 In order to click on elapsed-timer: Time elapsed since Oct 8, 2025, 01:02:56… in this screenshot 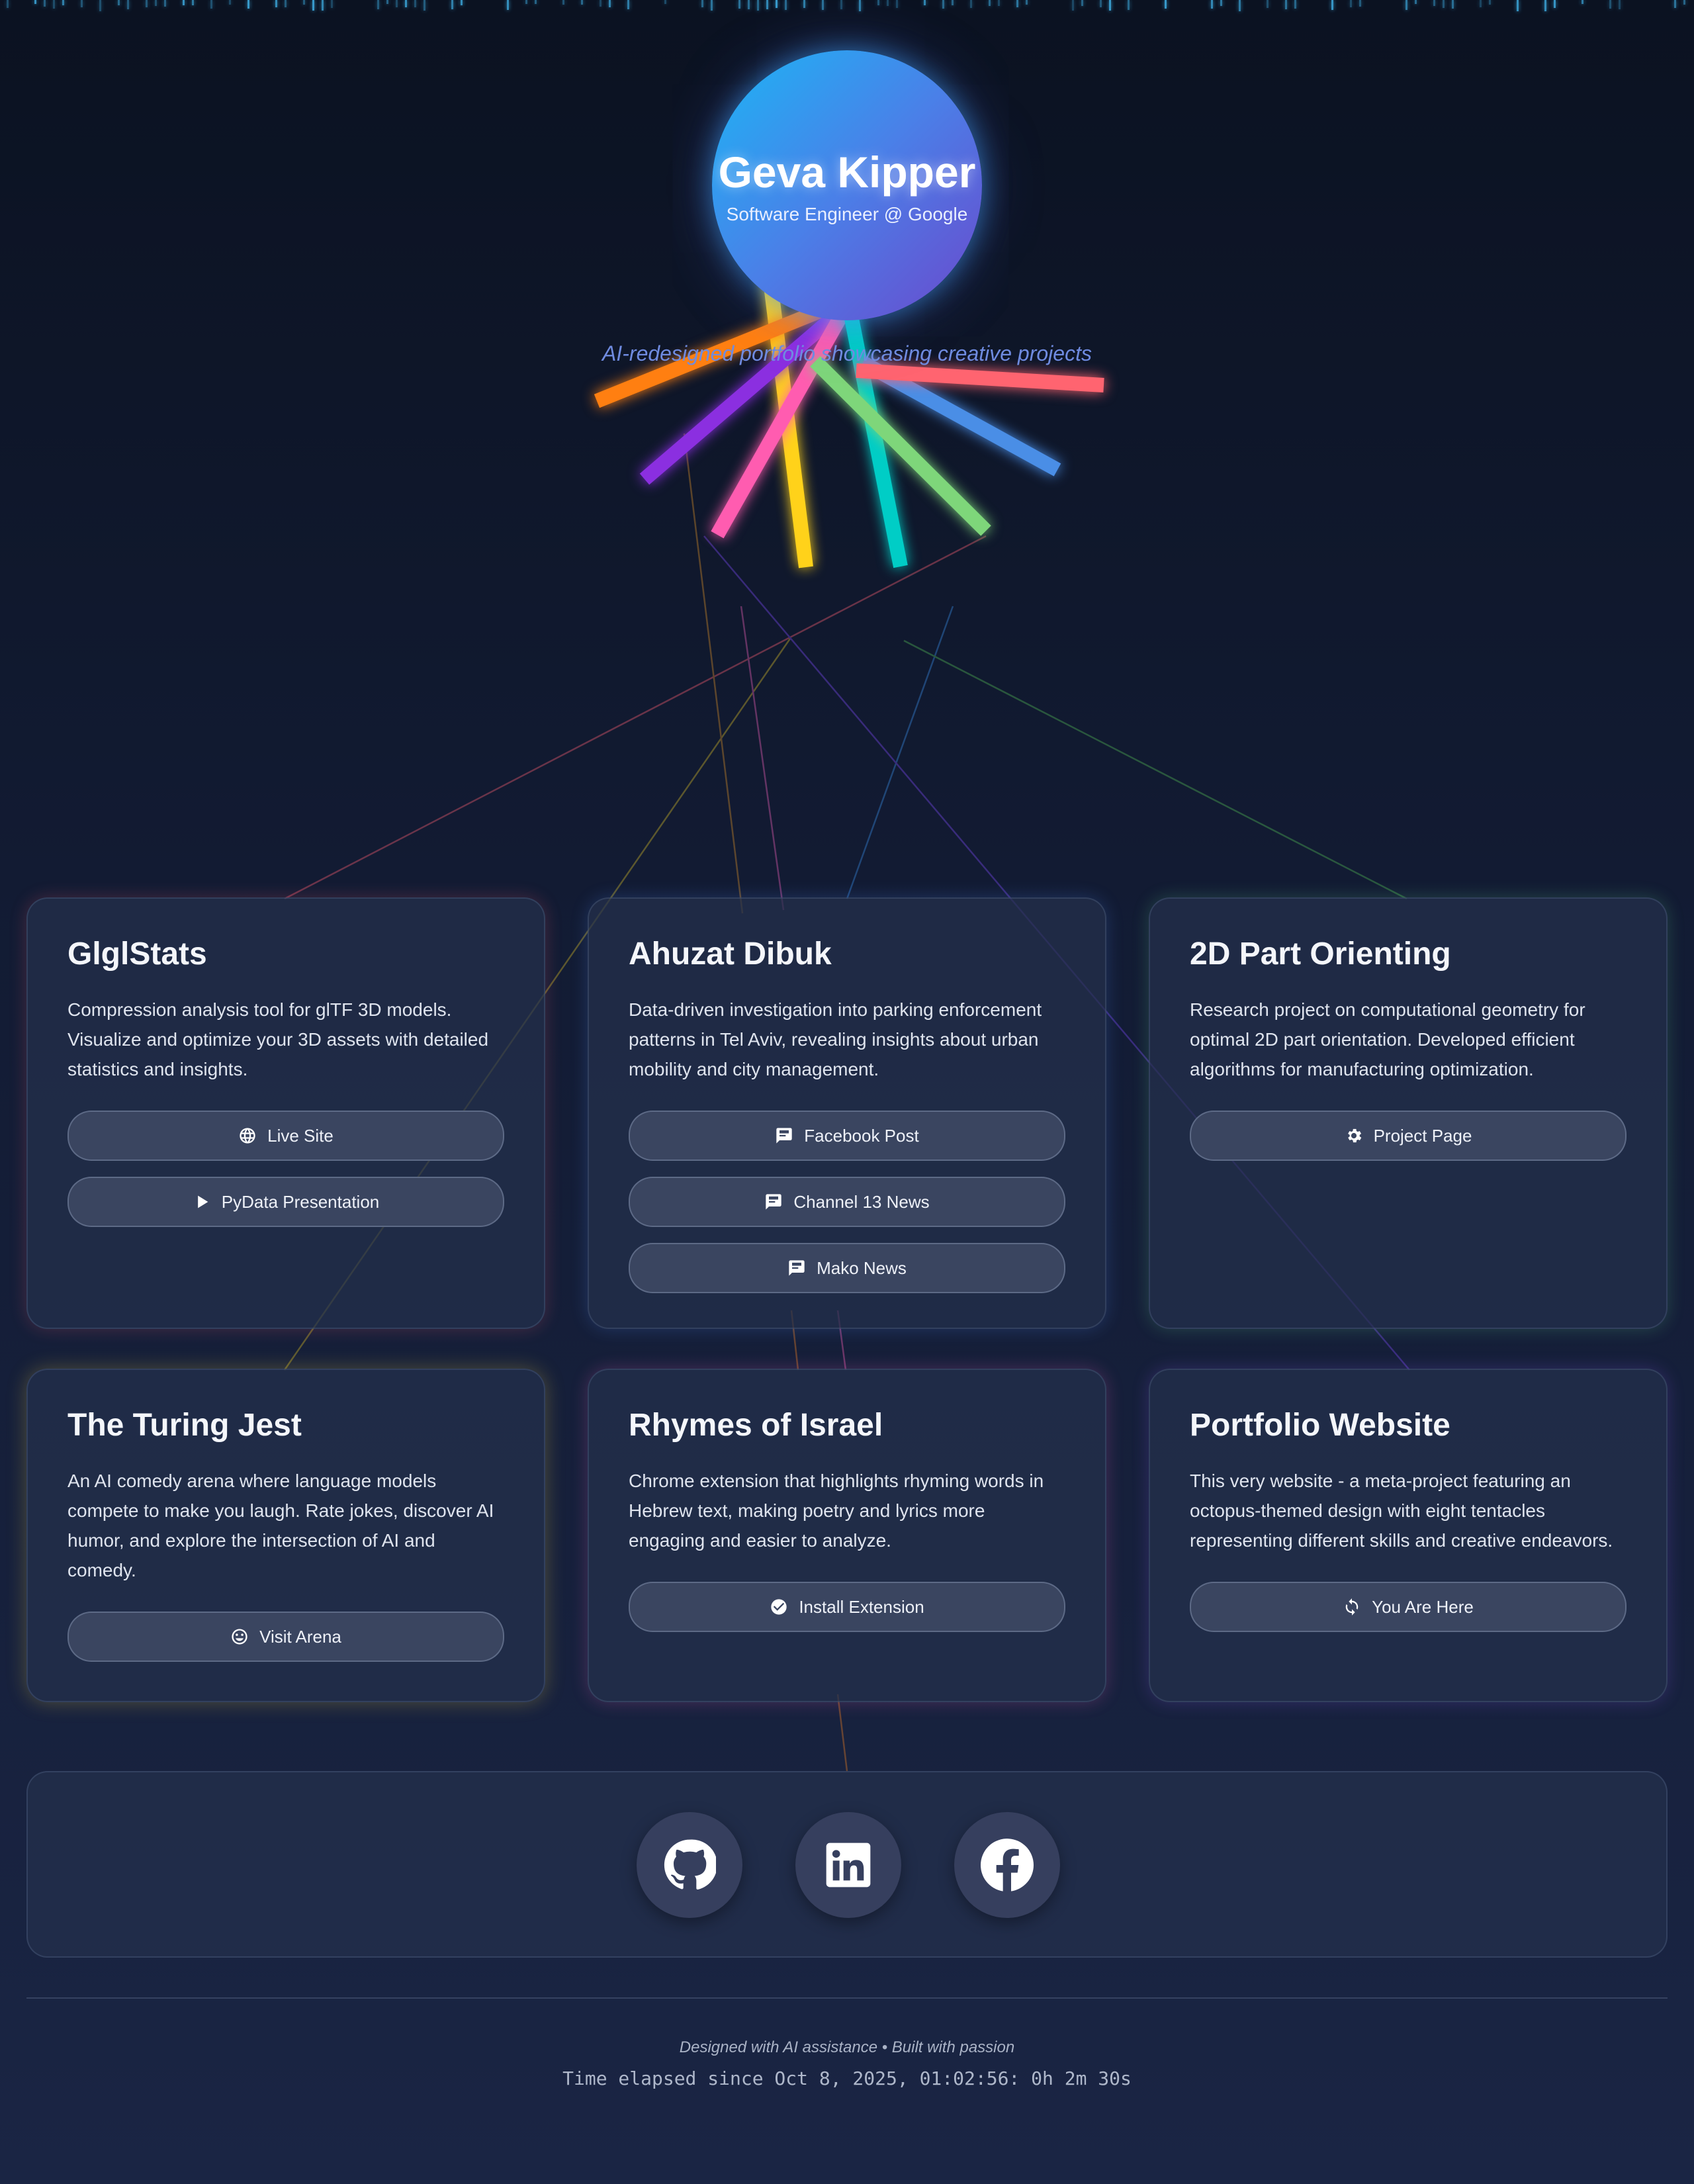, I will do `click(847, 2078)`.